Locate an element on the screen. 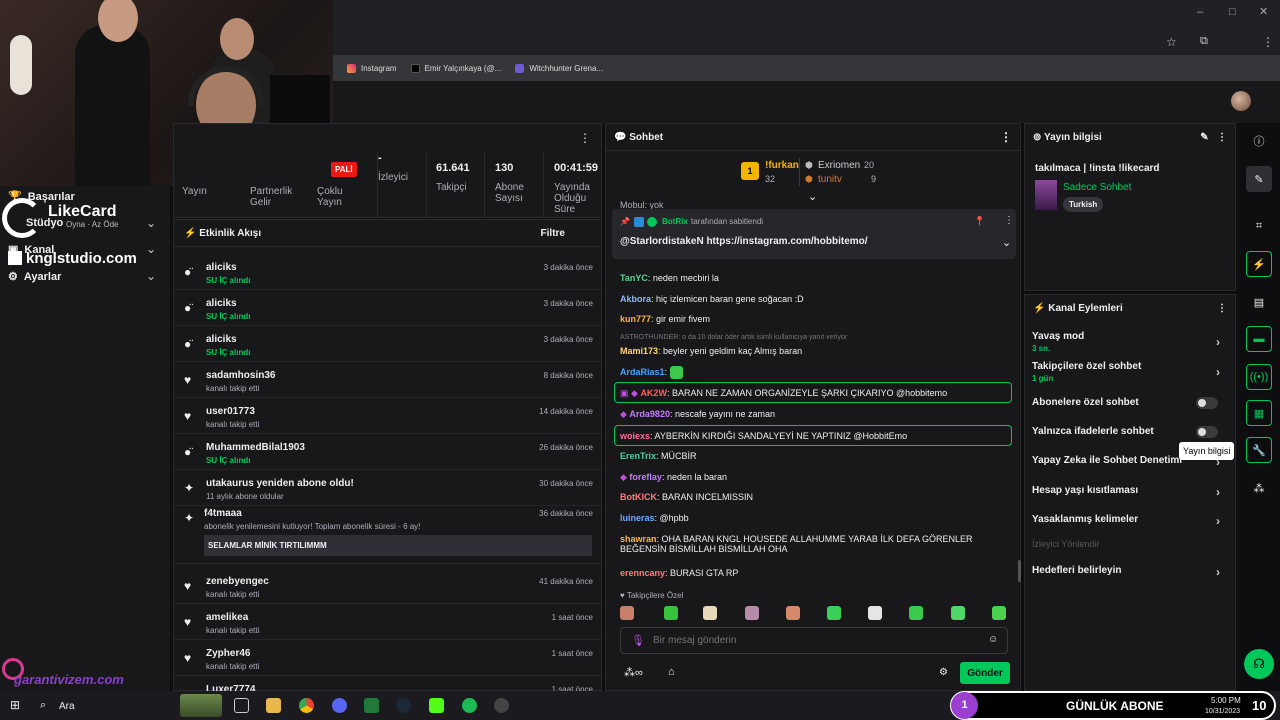  chat-username: erenncany is located at coordinates (642, 573).